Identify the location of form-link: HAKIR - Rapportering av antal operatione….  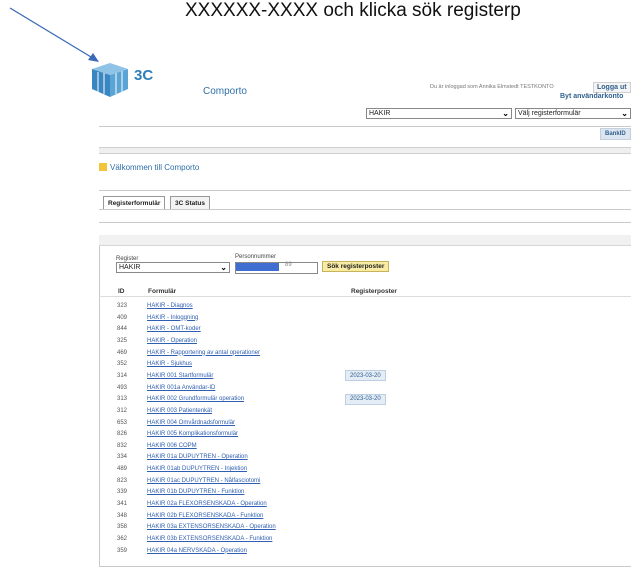
(237, 353).